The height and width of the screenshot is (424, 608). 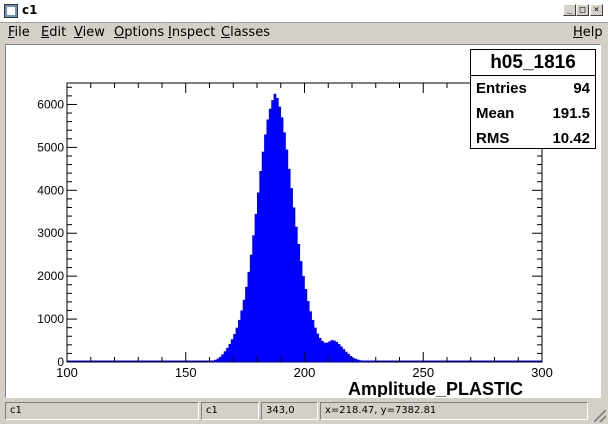 What do you see at coordinates (582, 10) in the screenshot?
I see `maximize-button: □` at bounding box center [582, 10].